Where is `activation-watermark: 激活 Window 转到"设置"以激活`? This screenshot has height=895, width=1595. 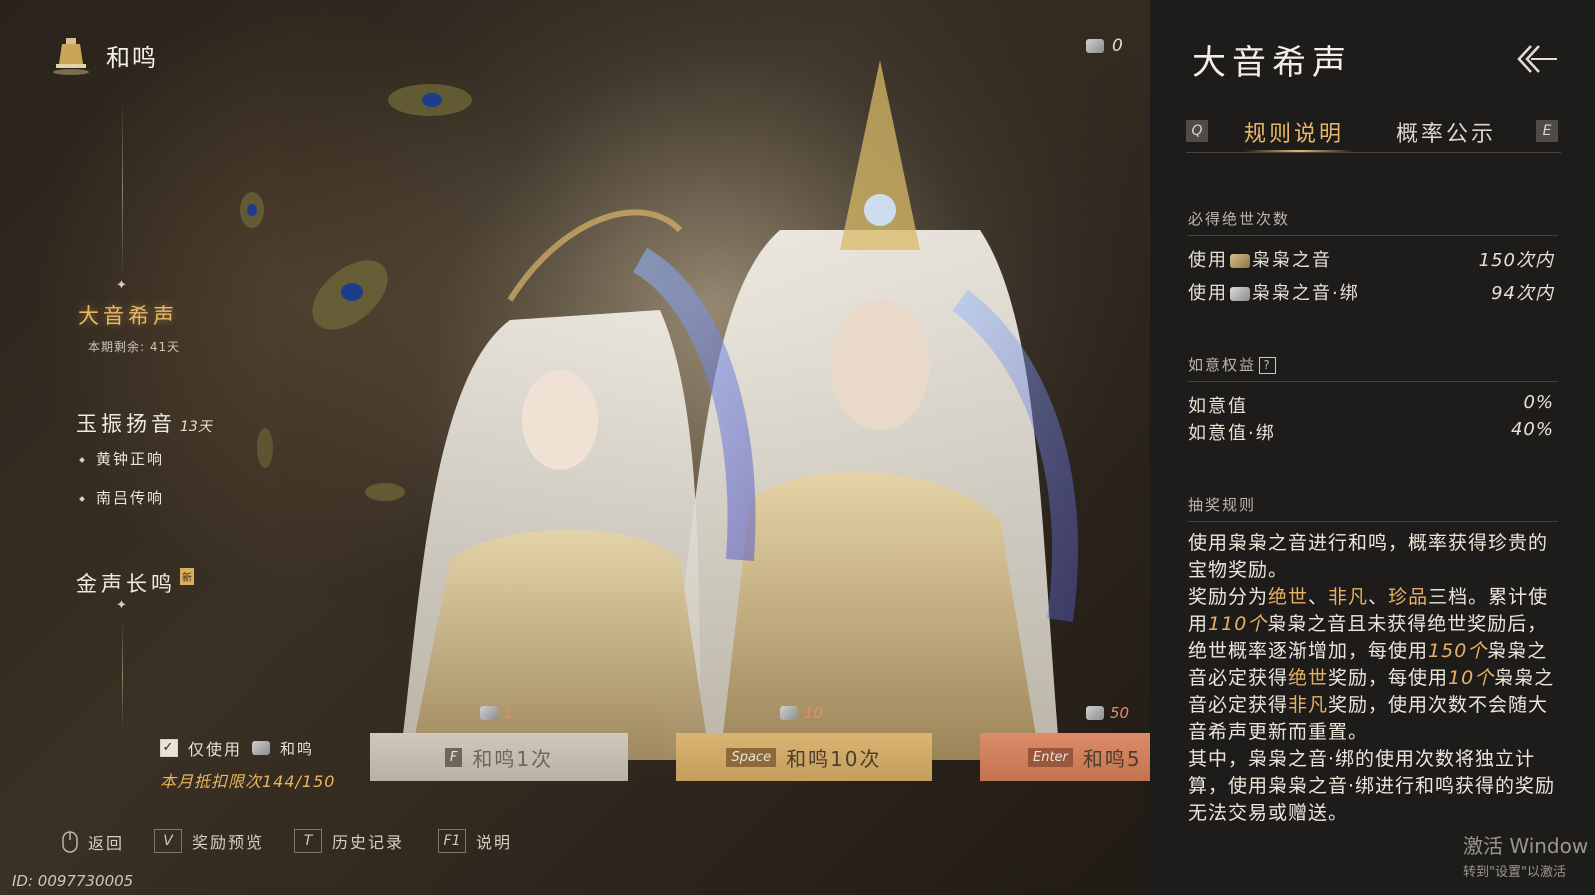 activation-watermark: 激活 Window 转到"设置"以激活 is located at coordinates (1525, 855).